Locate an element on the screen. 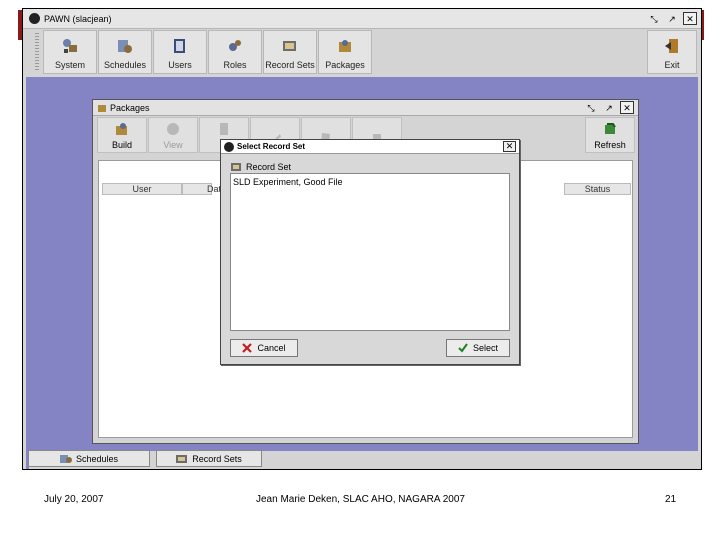 The height and width of the screenshot is (540, 720). record-sets-tab-icon is located at coordinates (182, 458).